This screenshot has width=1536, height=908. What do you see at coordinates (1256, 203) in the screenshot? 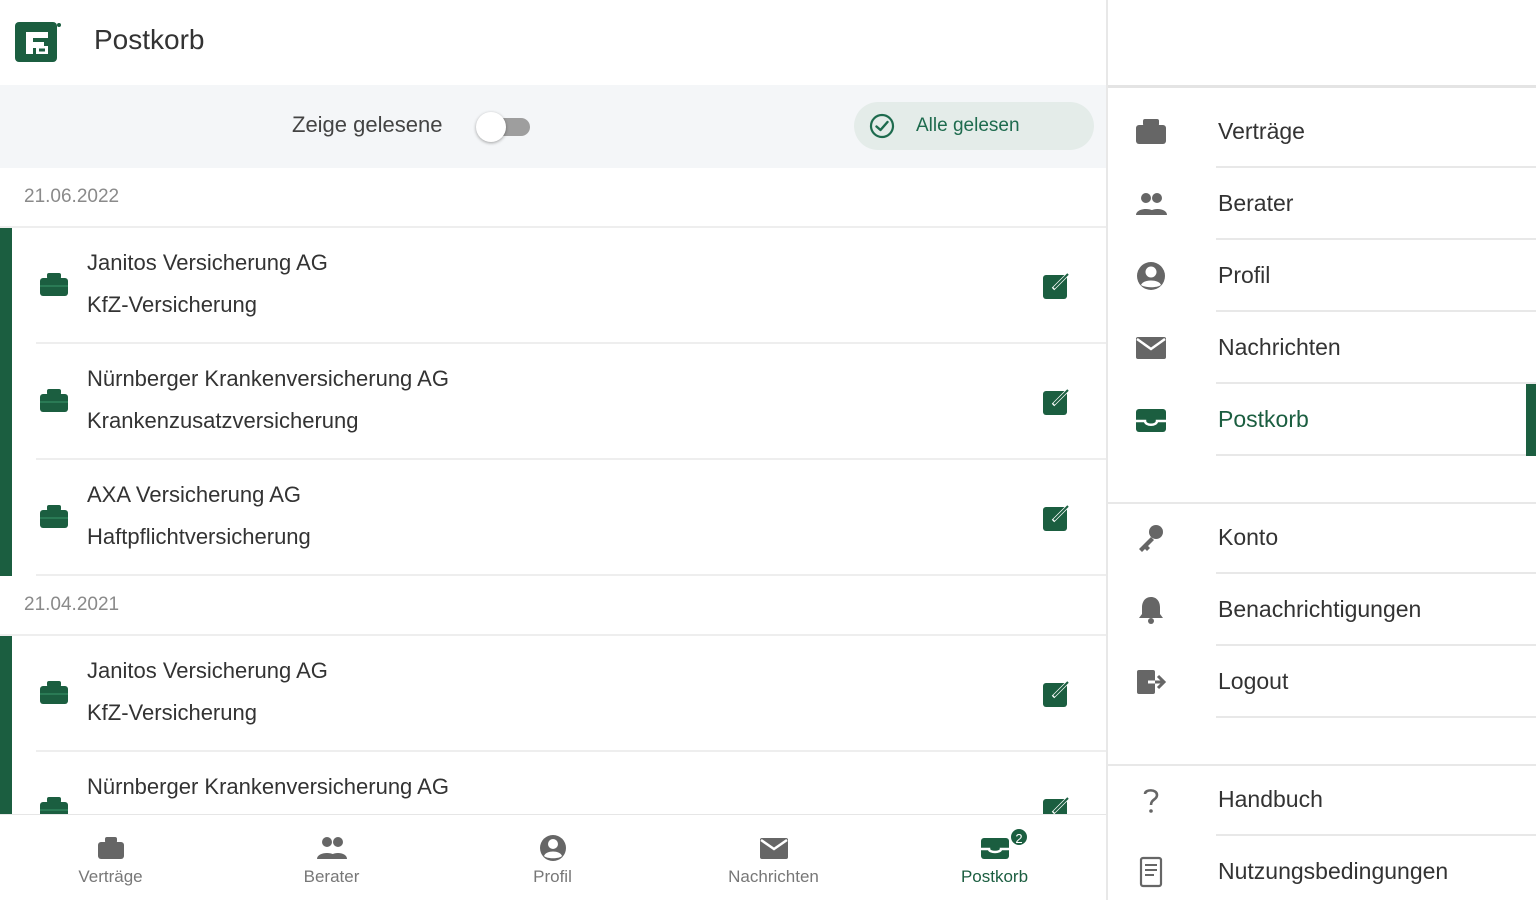
I see `drawer-item-label: Berater` at bounding box center [1256, 203].